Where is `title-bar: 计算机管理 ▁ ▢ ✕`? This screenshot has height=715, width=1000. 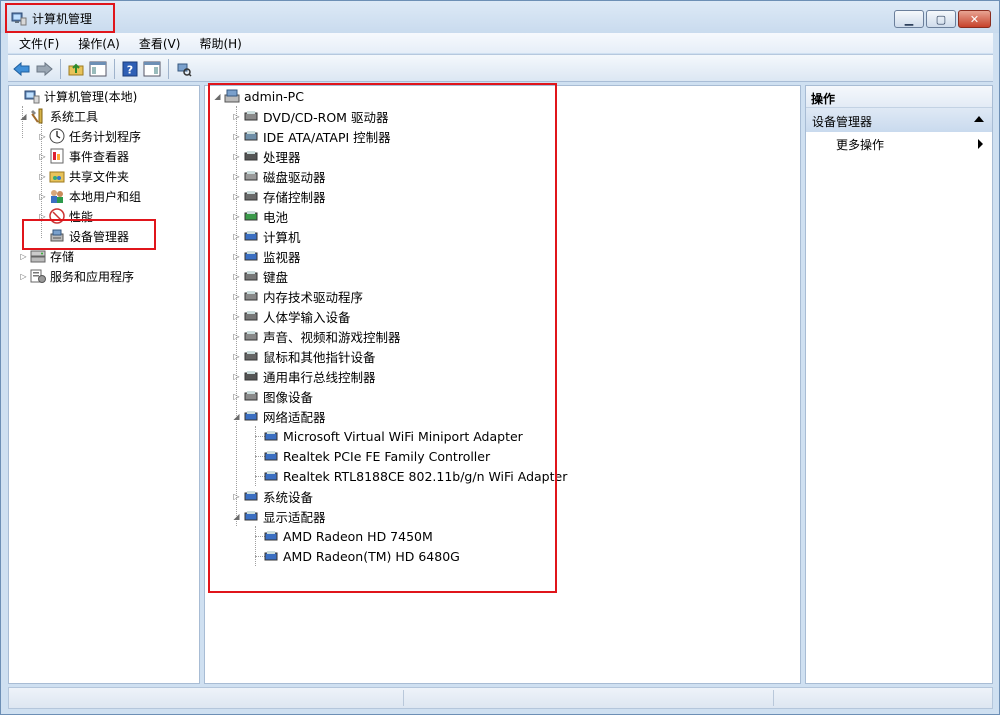 title-bar: 计算机管理 ▁ ▢ ✕ is located at coordinates (500, 17).